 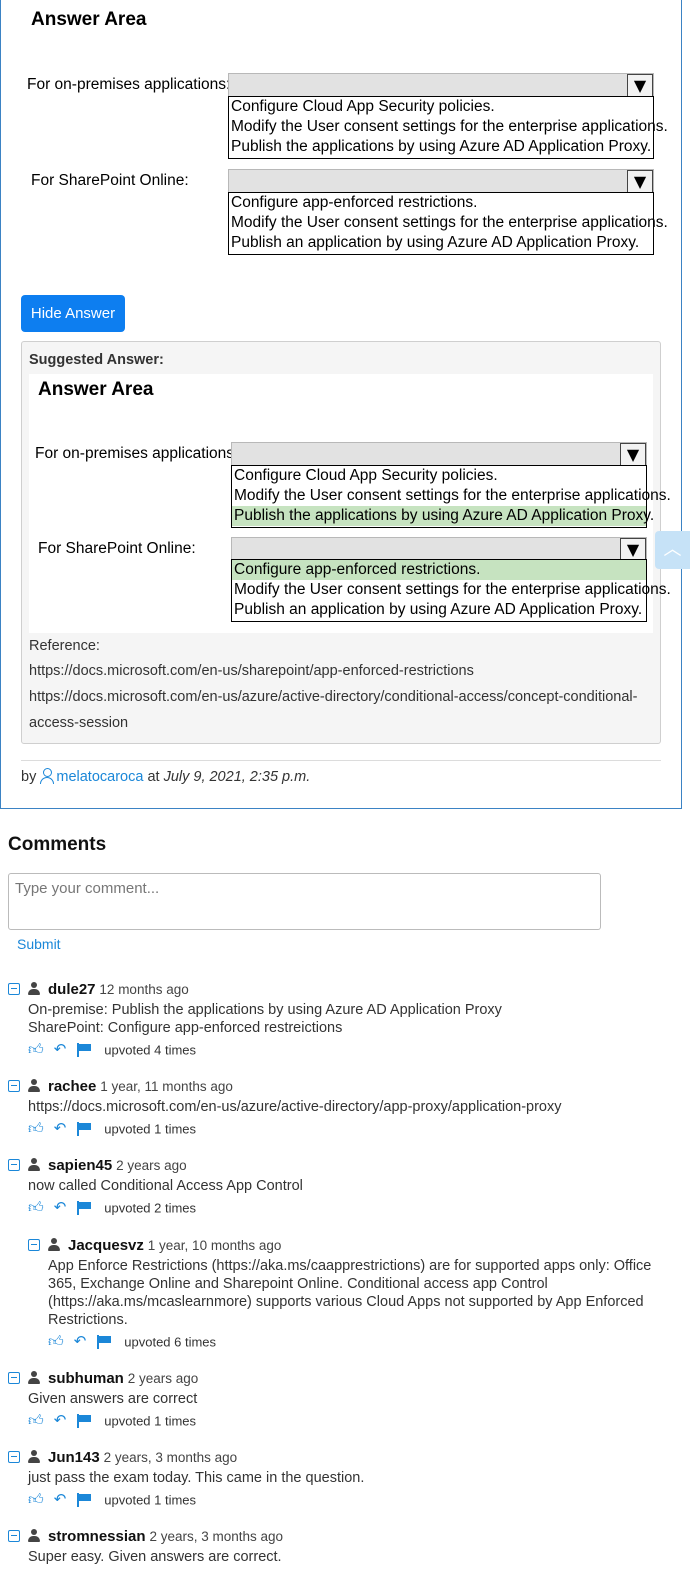 I want to click on comment-actions: 👍︎ ↶ upvoted 2 times, so click(x=344, y=1209).